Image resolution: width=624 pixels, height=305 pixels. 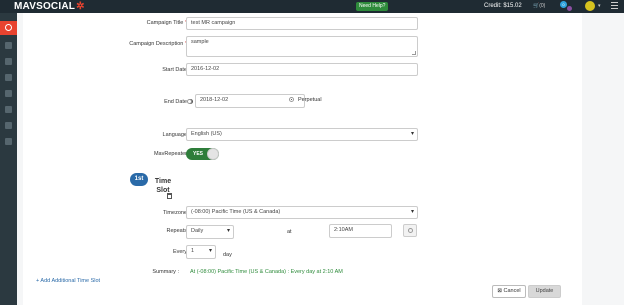 I want to click on users-icon, so click(x=8, y=125).